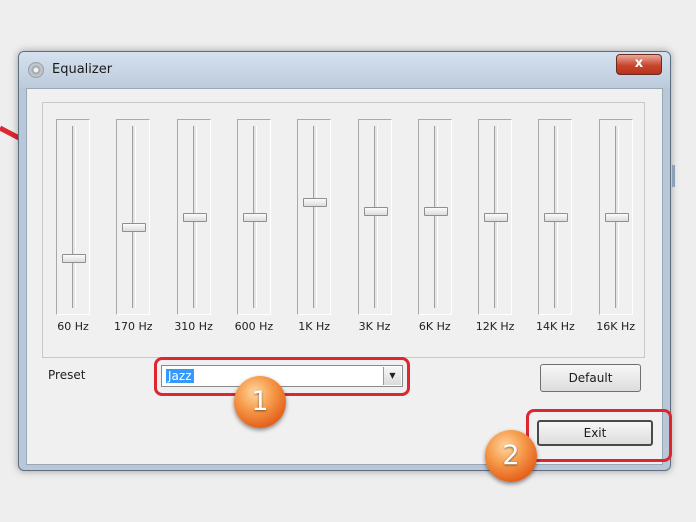  What do you see at coordinates (344, 70) in the screenshot?
I see `title-bar: Equalizer x` at bounding box center [344, 70].